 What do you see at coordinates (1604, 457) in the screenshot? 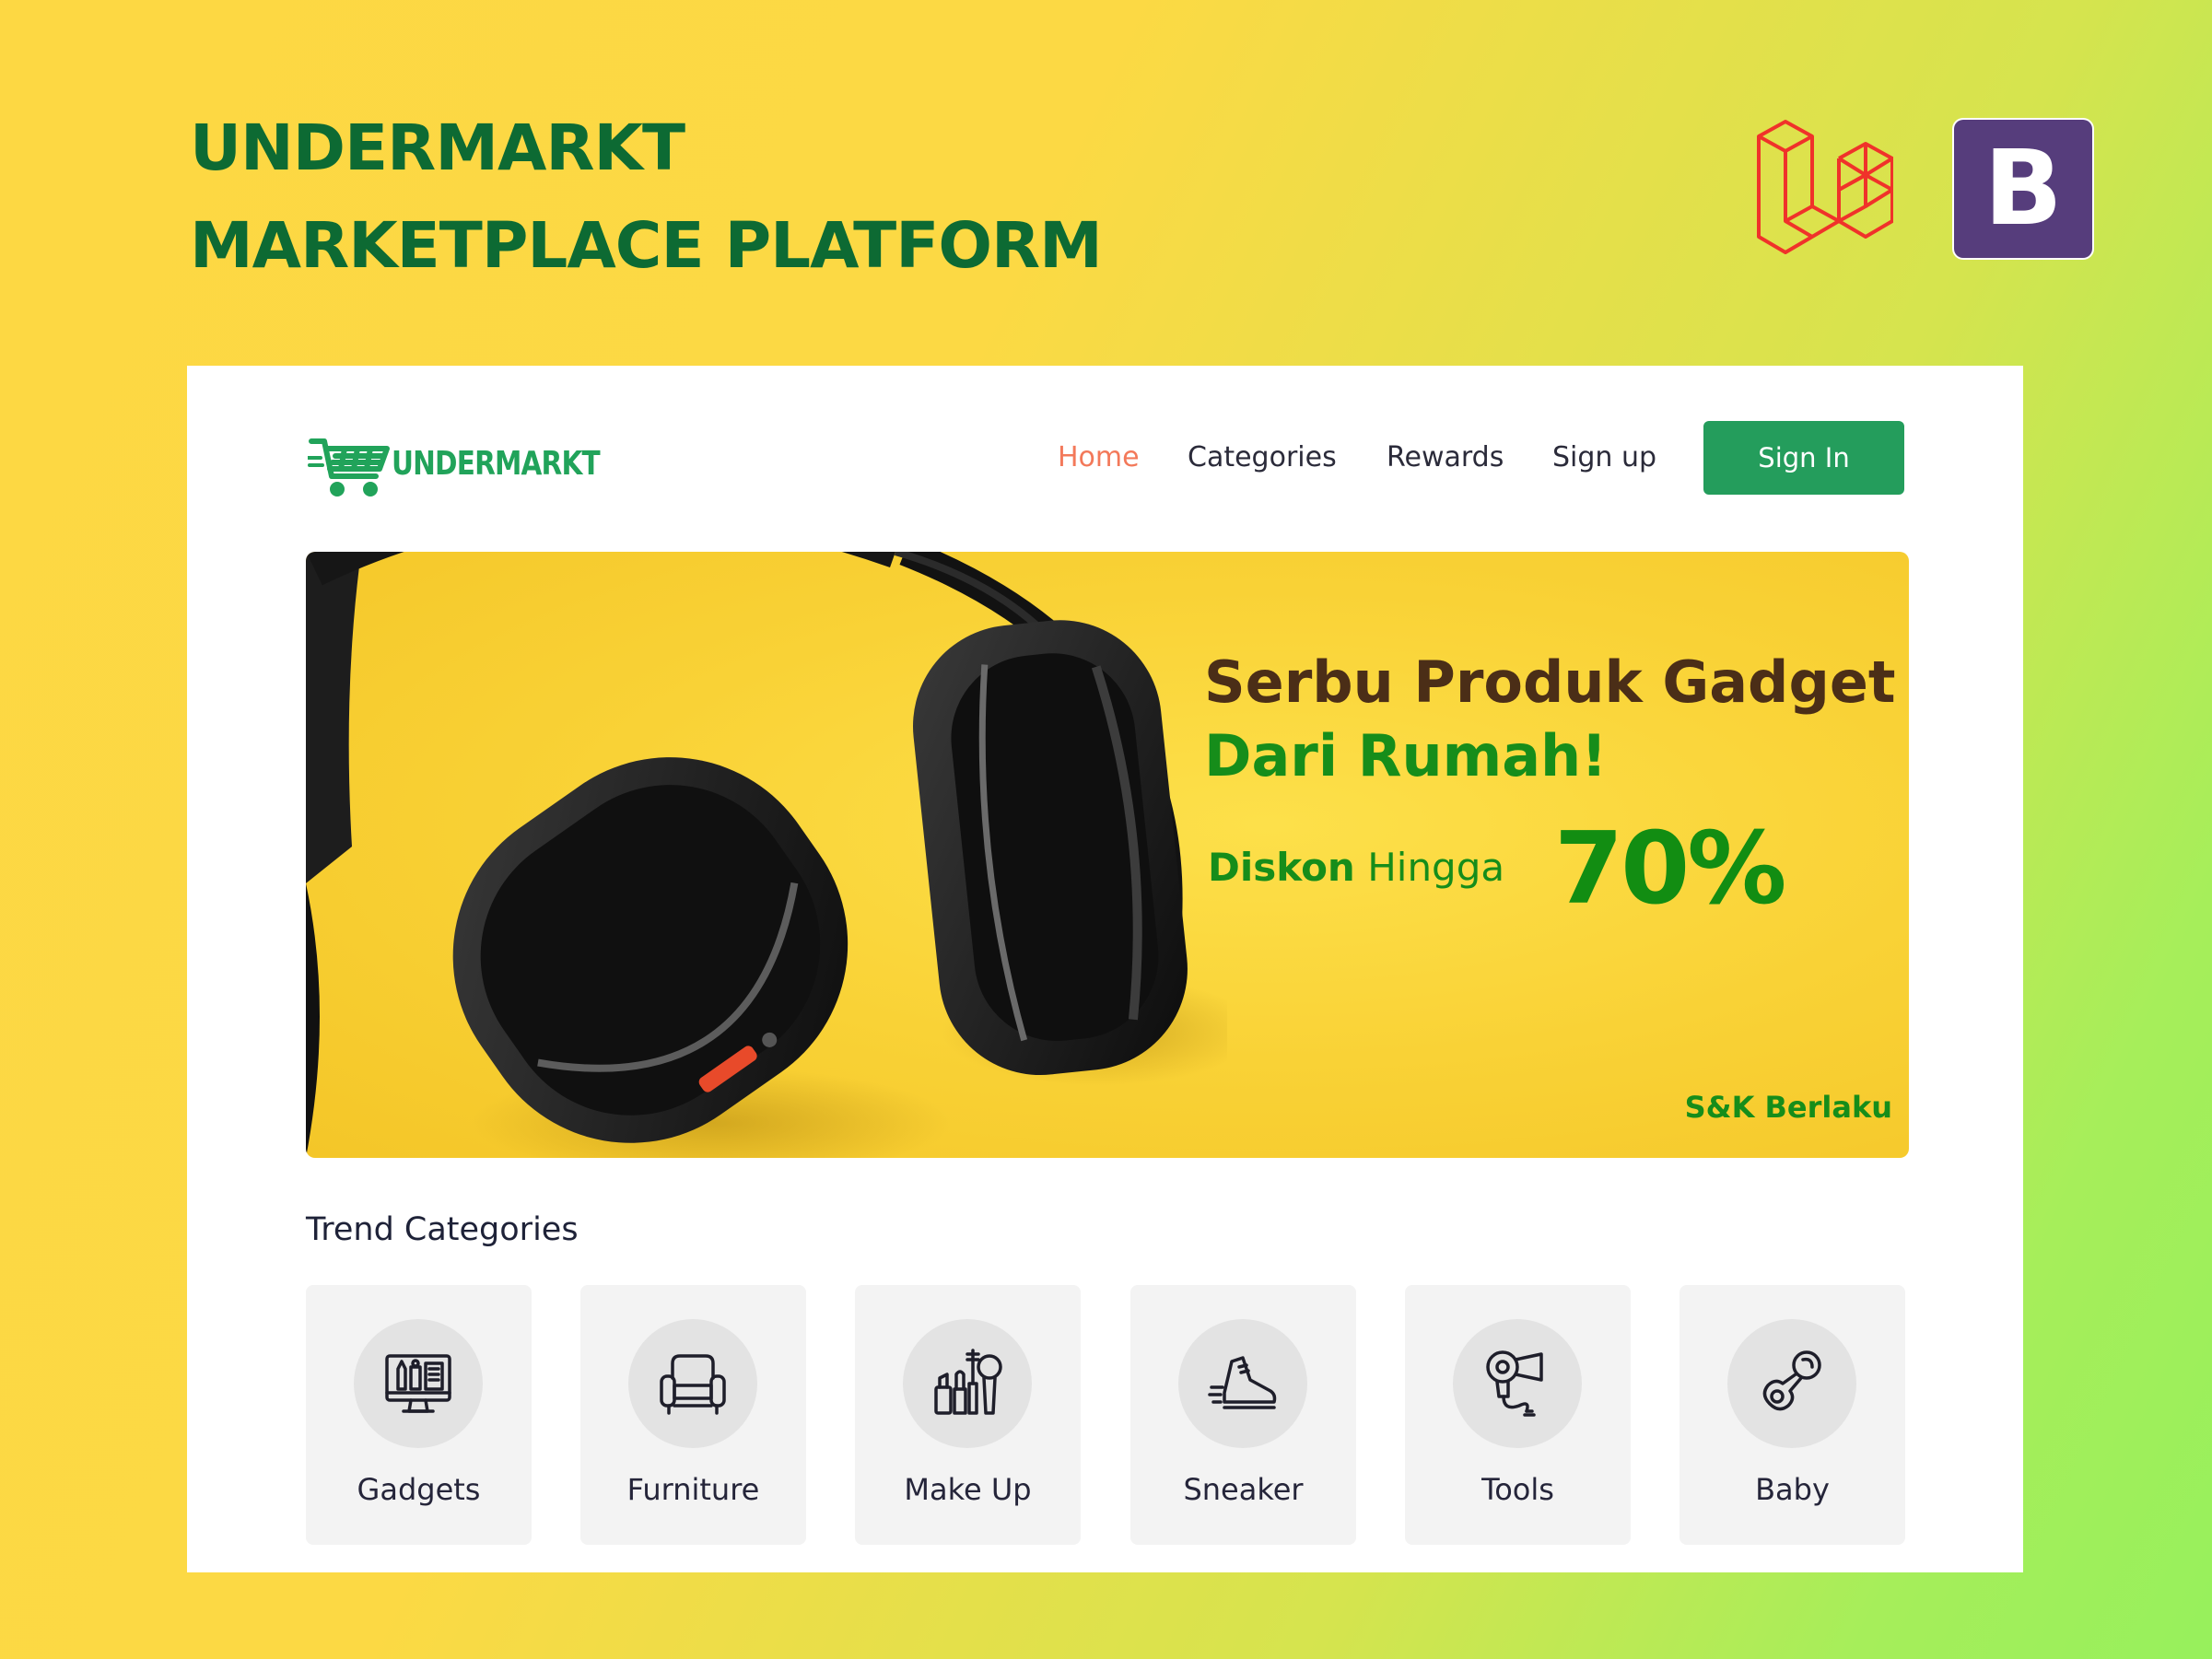
I see `nav-sign-up: Sign up` at bounding box center [1604, 457].